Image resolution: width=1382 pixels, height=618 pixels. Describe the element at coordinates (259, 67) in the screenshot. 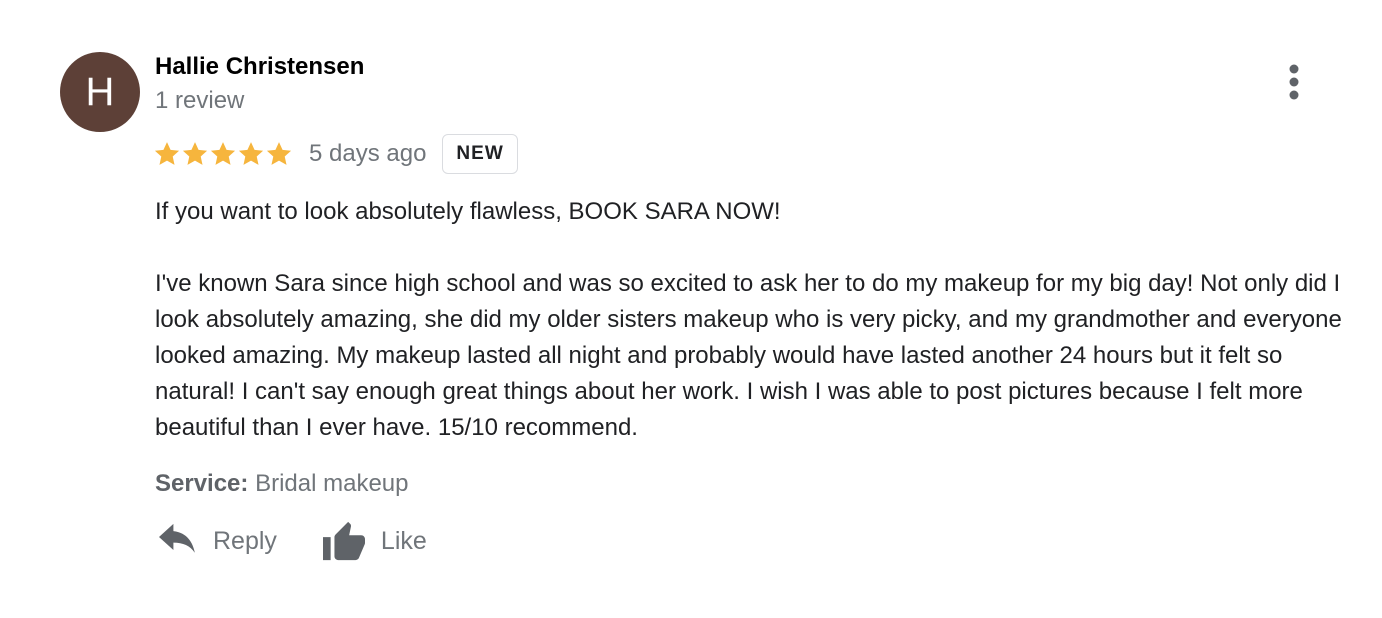

I see `author-name: Hallie Christensen` at that location.